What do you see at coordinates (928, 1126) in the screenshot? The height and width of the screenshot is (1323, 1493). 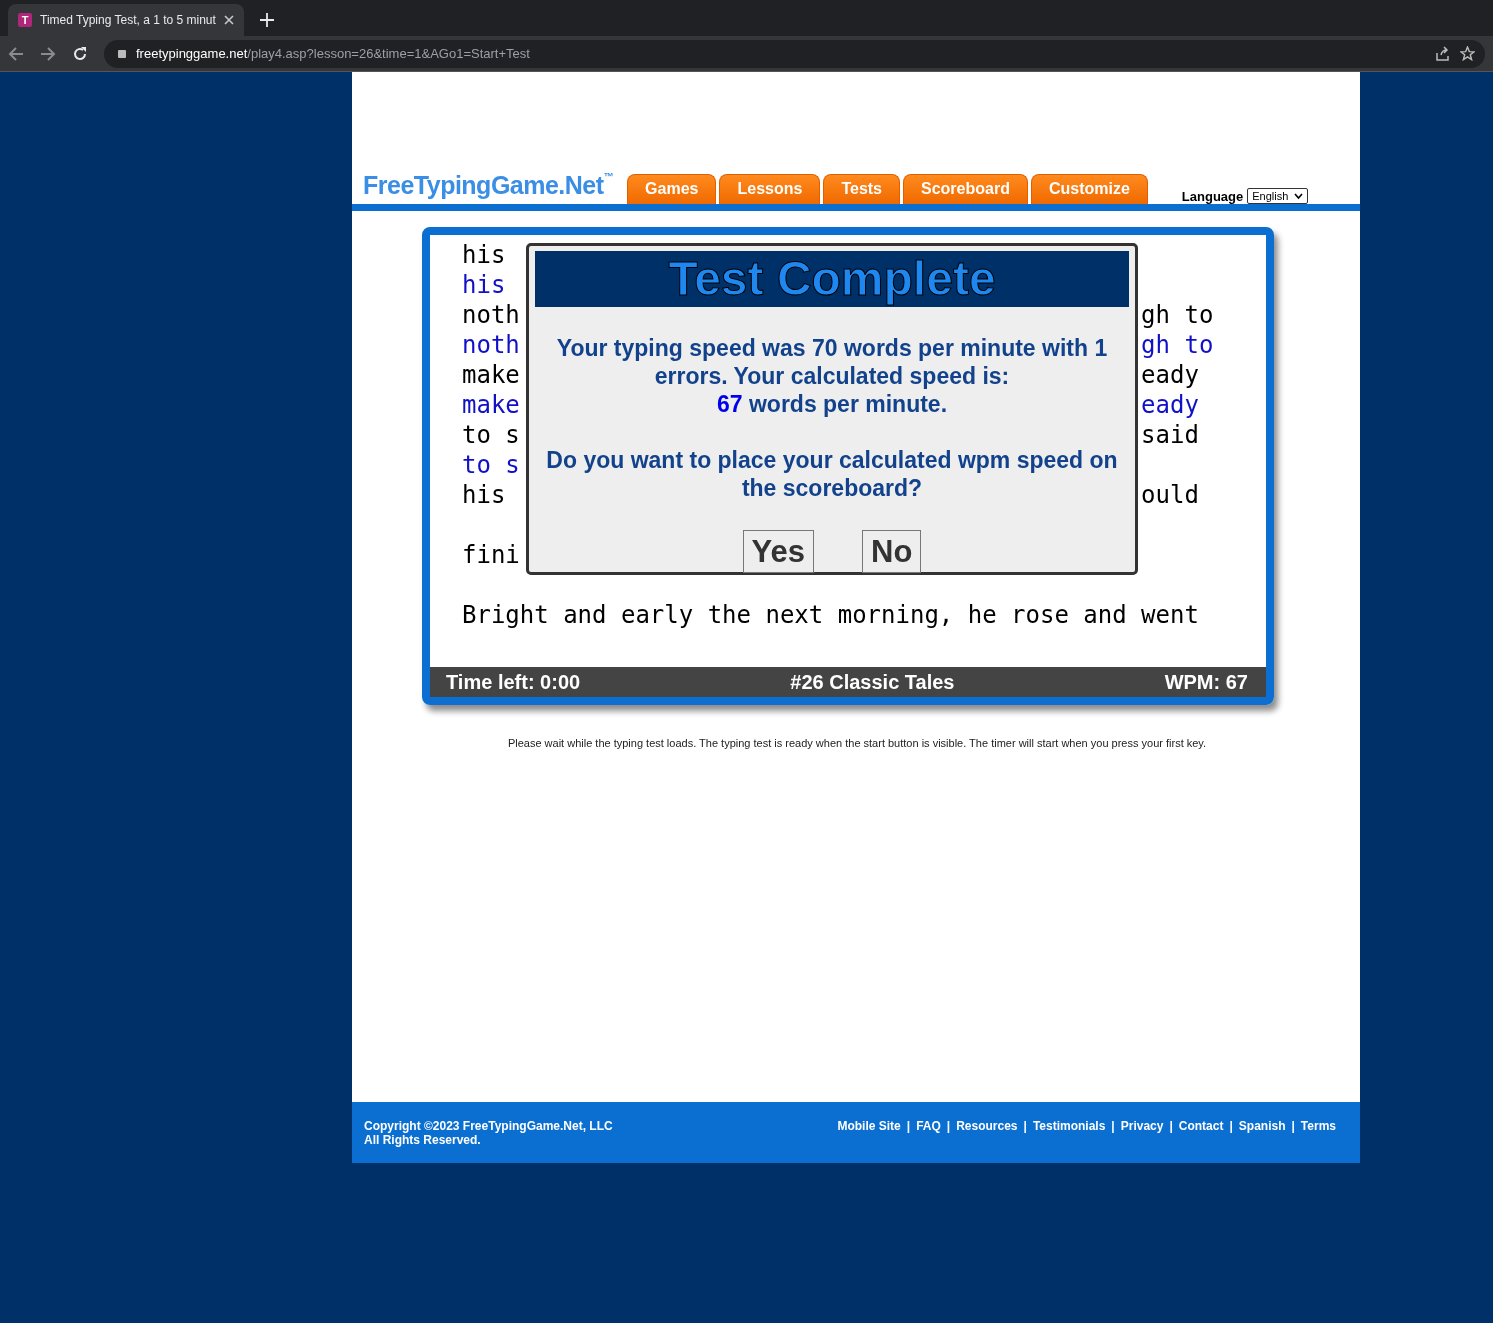 I see `footer-link: FAQ` at bounding box center [928, 1126].